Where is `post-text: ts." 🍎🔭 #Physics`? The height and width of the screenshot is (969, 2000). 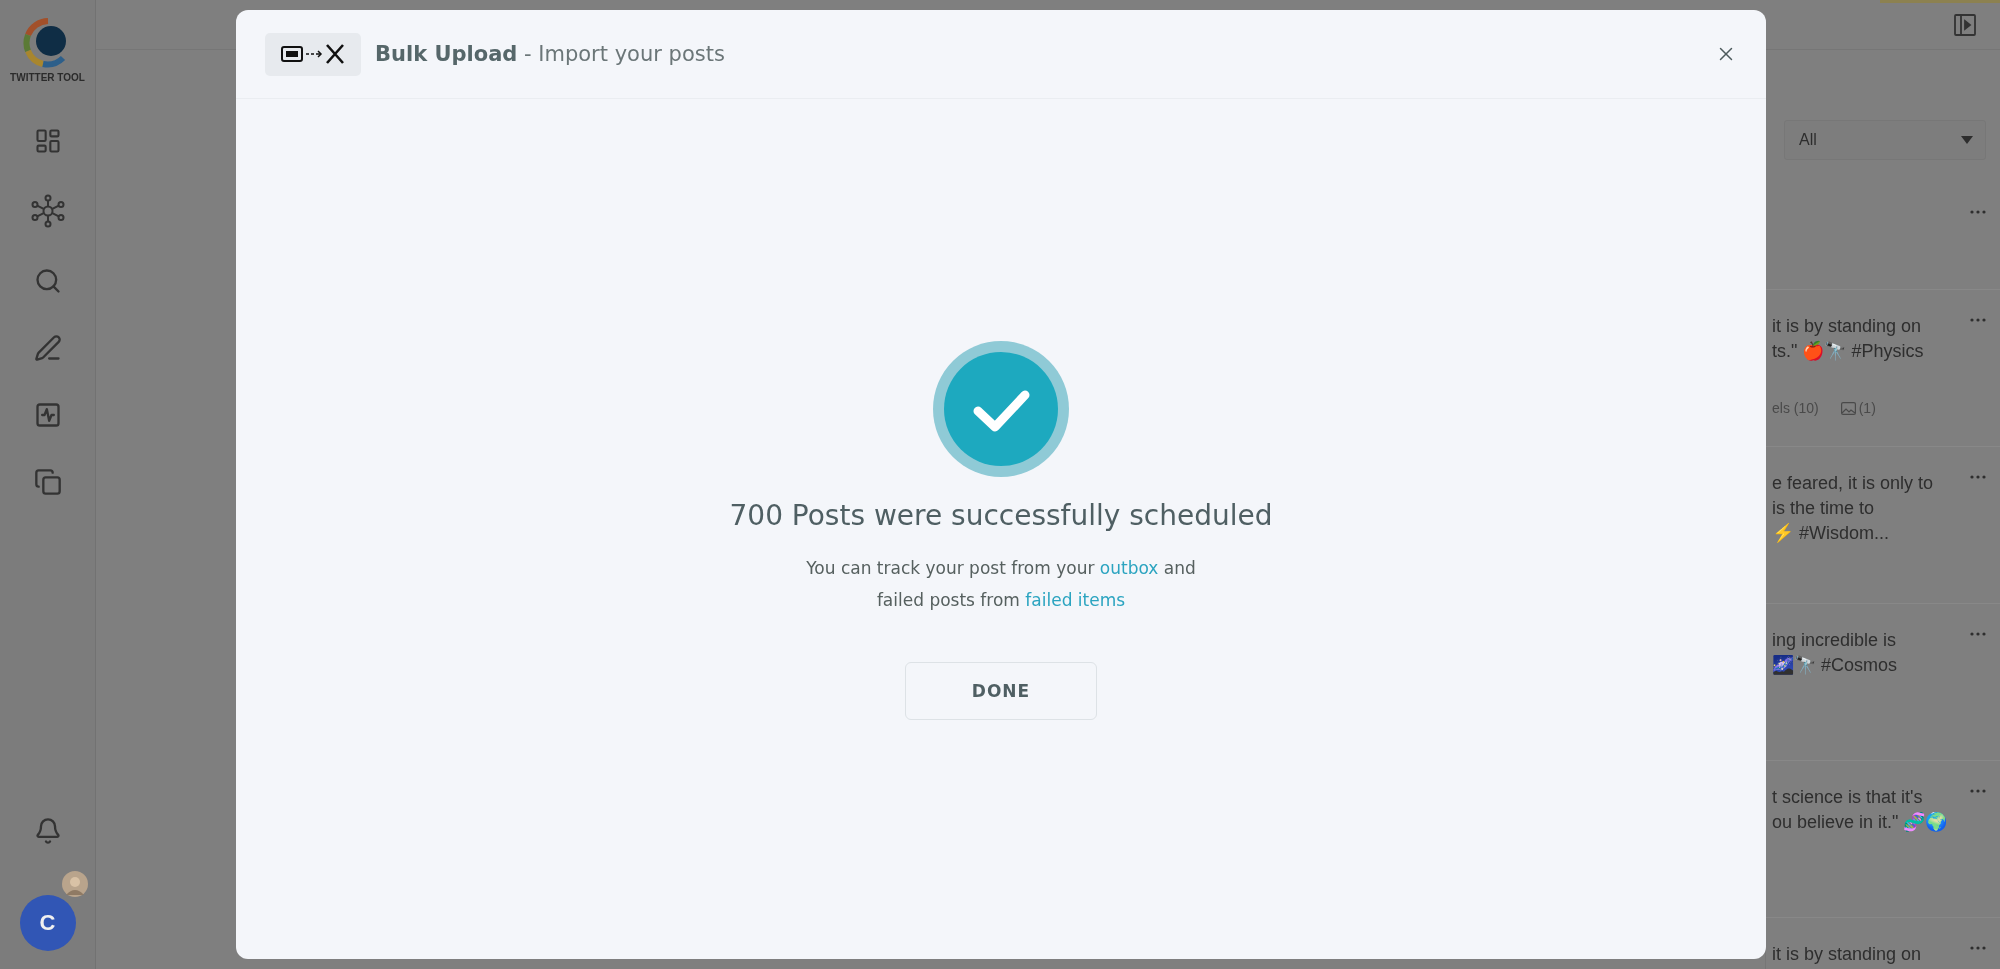 post-text: ts." 🍎🔭 #Physics is located at coordinates (1848, 351).